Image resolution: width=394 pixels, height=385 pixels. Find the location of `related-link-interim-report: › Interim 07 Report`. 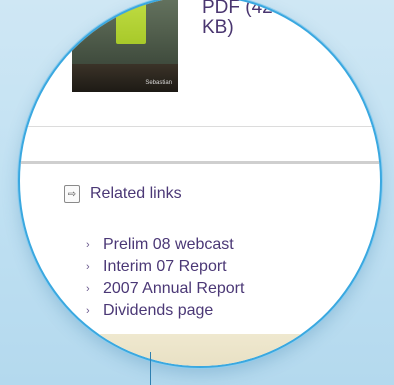

related-link-interim-report: › Interim 07 Report is located at coordinates (165, 267).